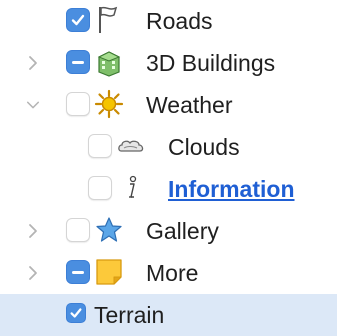  I want to click on tree-label-3d-buildings: 3D Buildings, so click(211, 63).